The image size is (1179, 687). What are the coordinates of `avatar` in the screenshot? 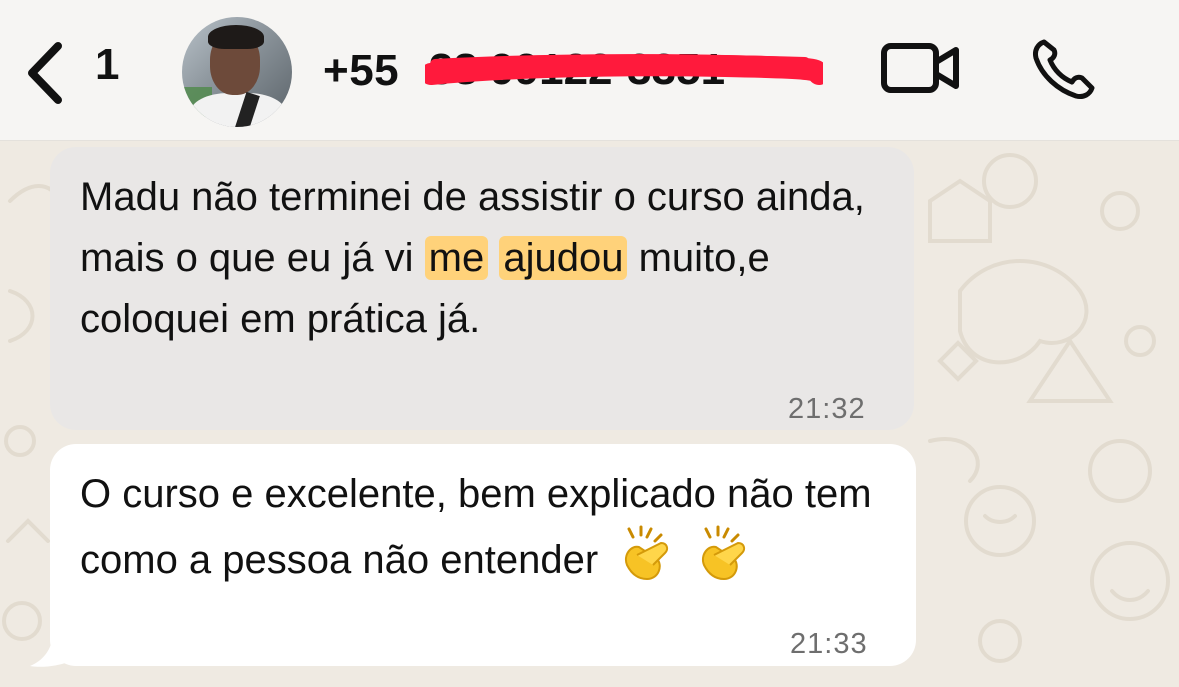 It's located at (237, 72).